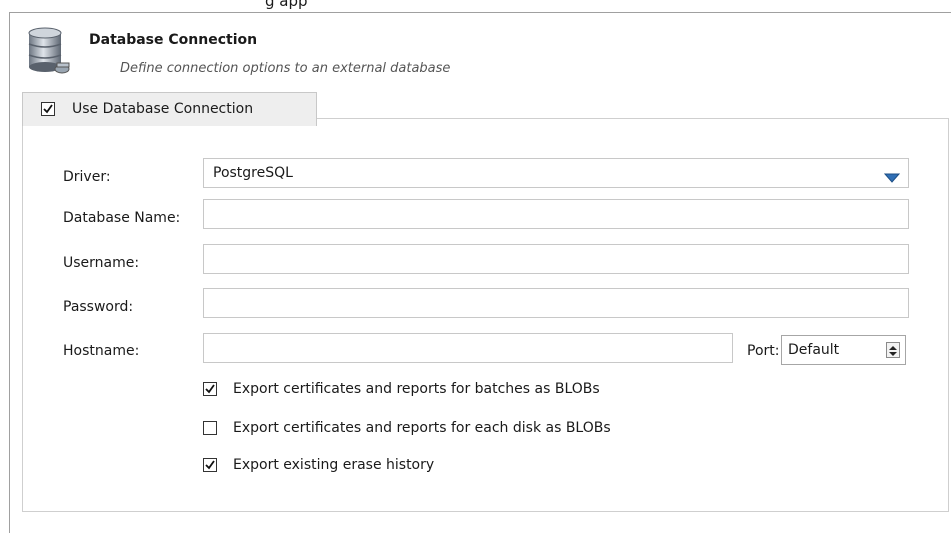 Image resolution: width=951 pixels, height=533 pixels. Describe the element at coordinates (556, 173) in the screenshot. I see `driver-select: PostgreSQL` at that location.